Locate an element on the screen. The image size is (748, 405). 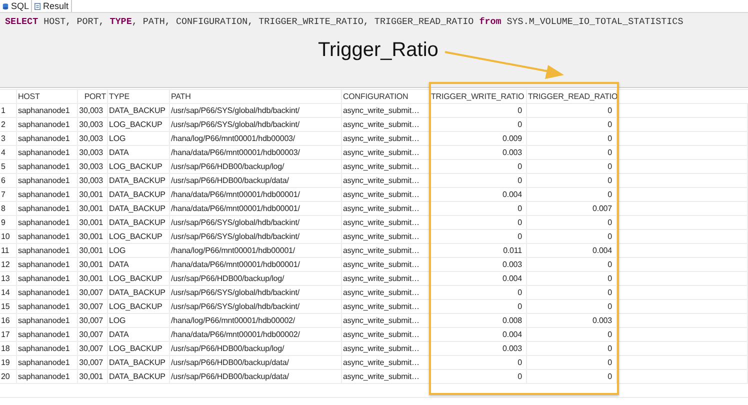
table-cell: 0.007 is located at coordinates (572, 208).